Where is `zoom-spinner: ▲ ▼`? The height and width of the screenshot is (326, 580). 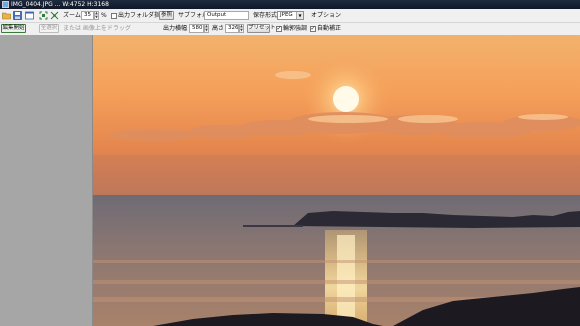
zoom-spinner: ▲ ▼ is located at coordinates (96, 15).